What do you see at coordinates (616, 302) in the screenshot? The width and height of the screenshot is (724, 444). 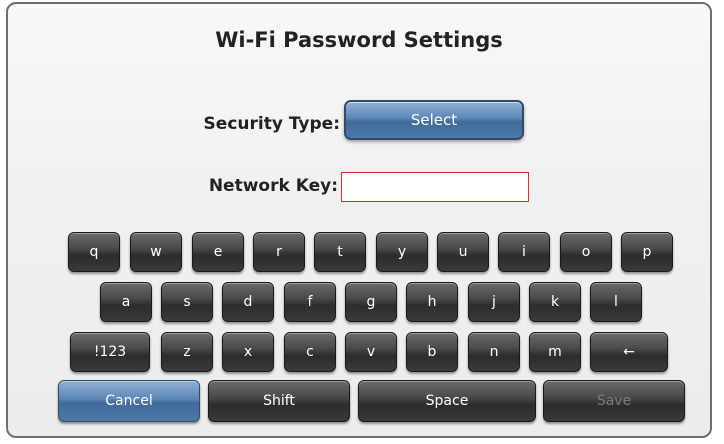 I see `key-l: l` at bounding box center [616, 302].